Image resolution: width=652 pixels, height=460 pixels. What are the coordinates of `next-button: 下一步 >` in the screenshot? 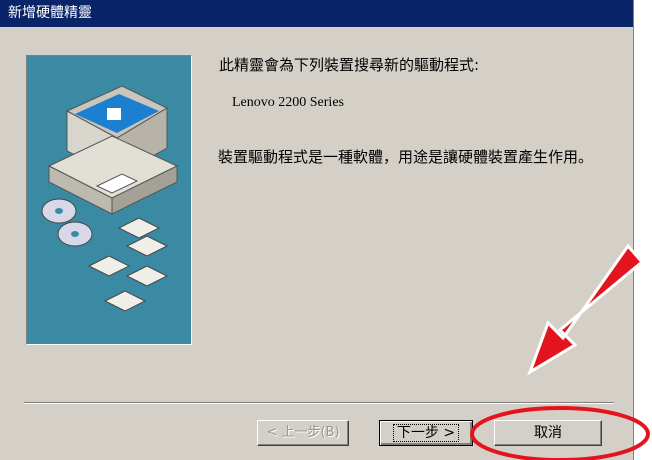 It's located at (426, 433).